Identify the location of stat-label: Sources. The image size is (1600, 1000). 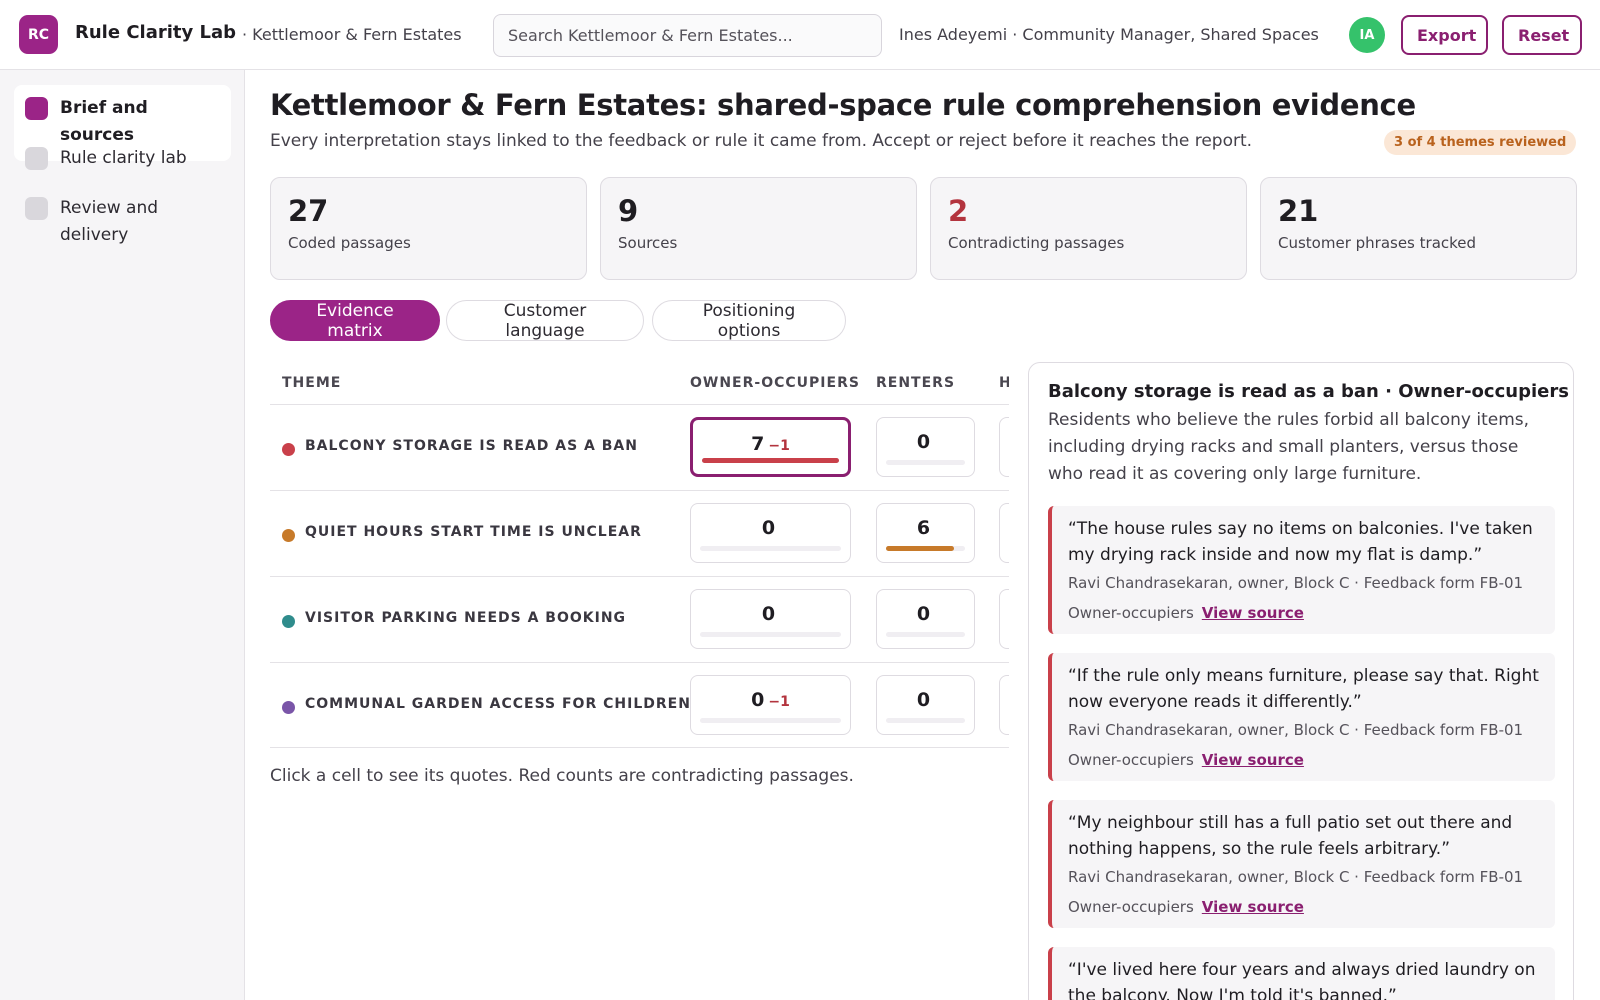
(648, 243).